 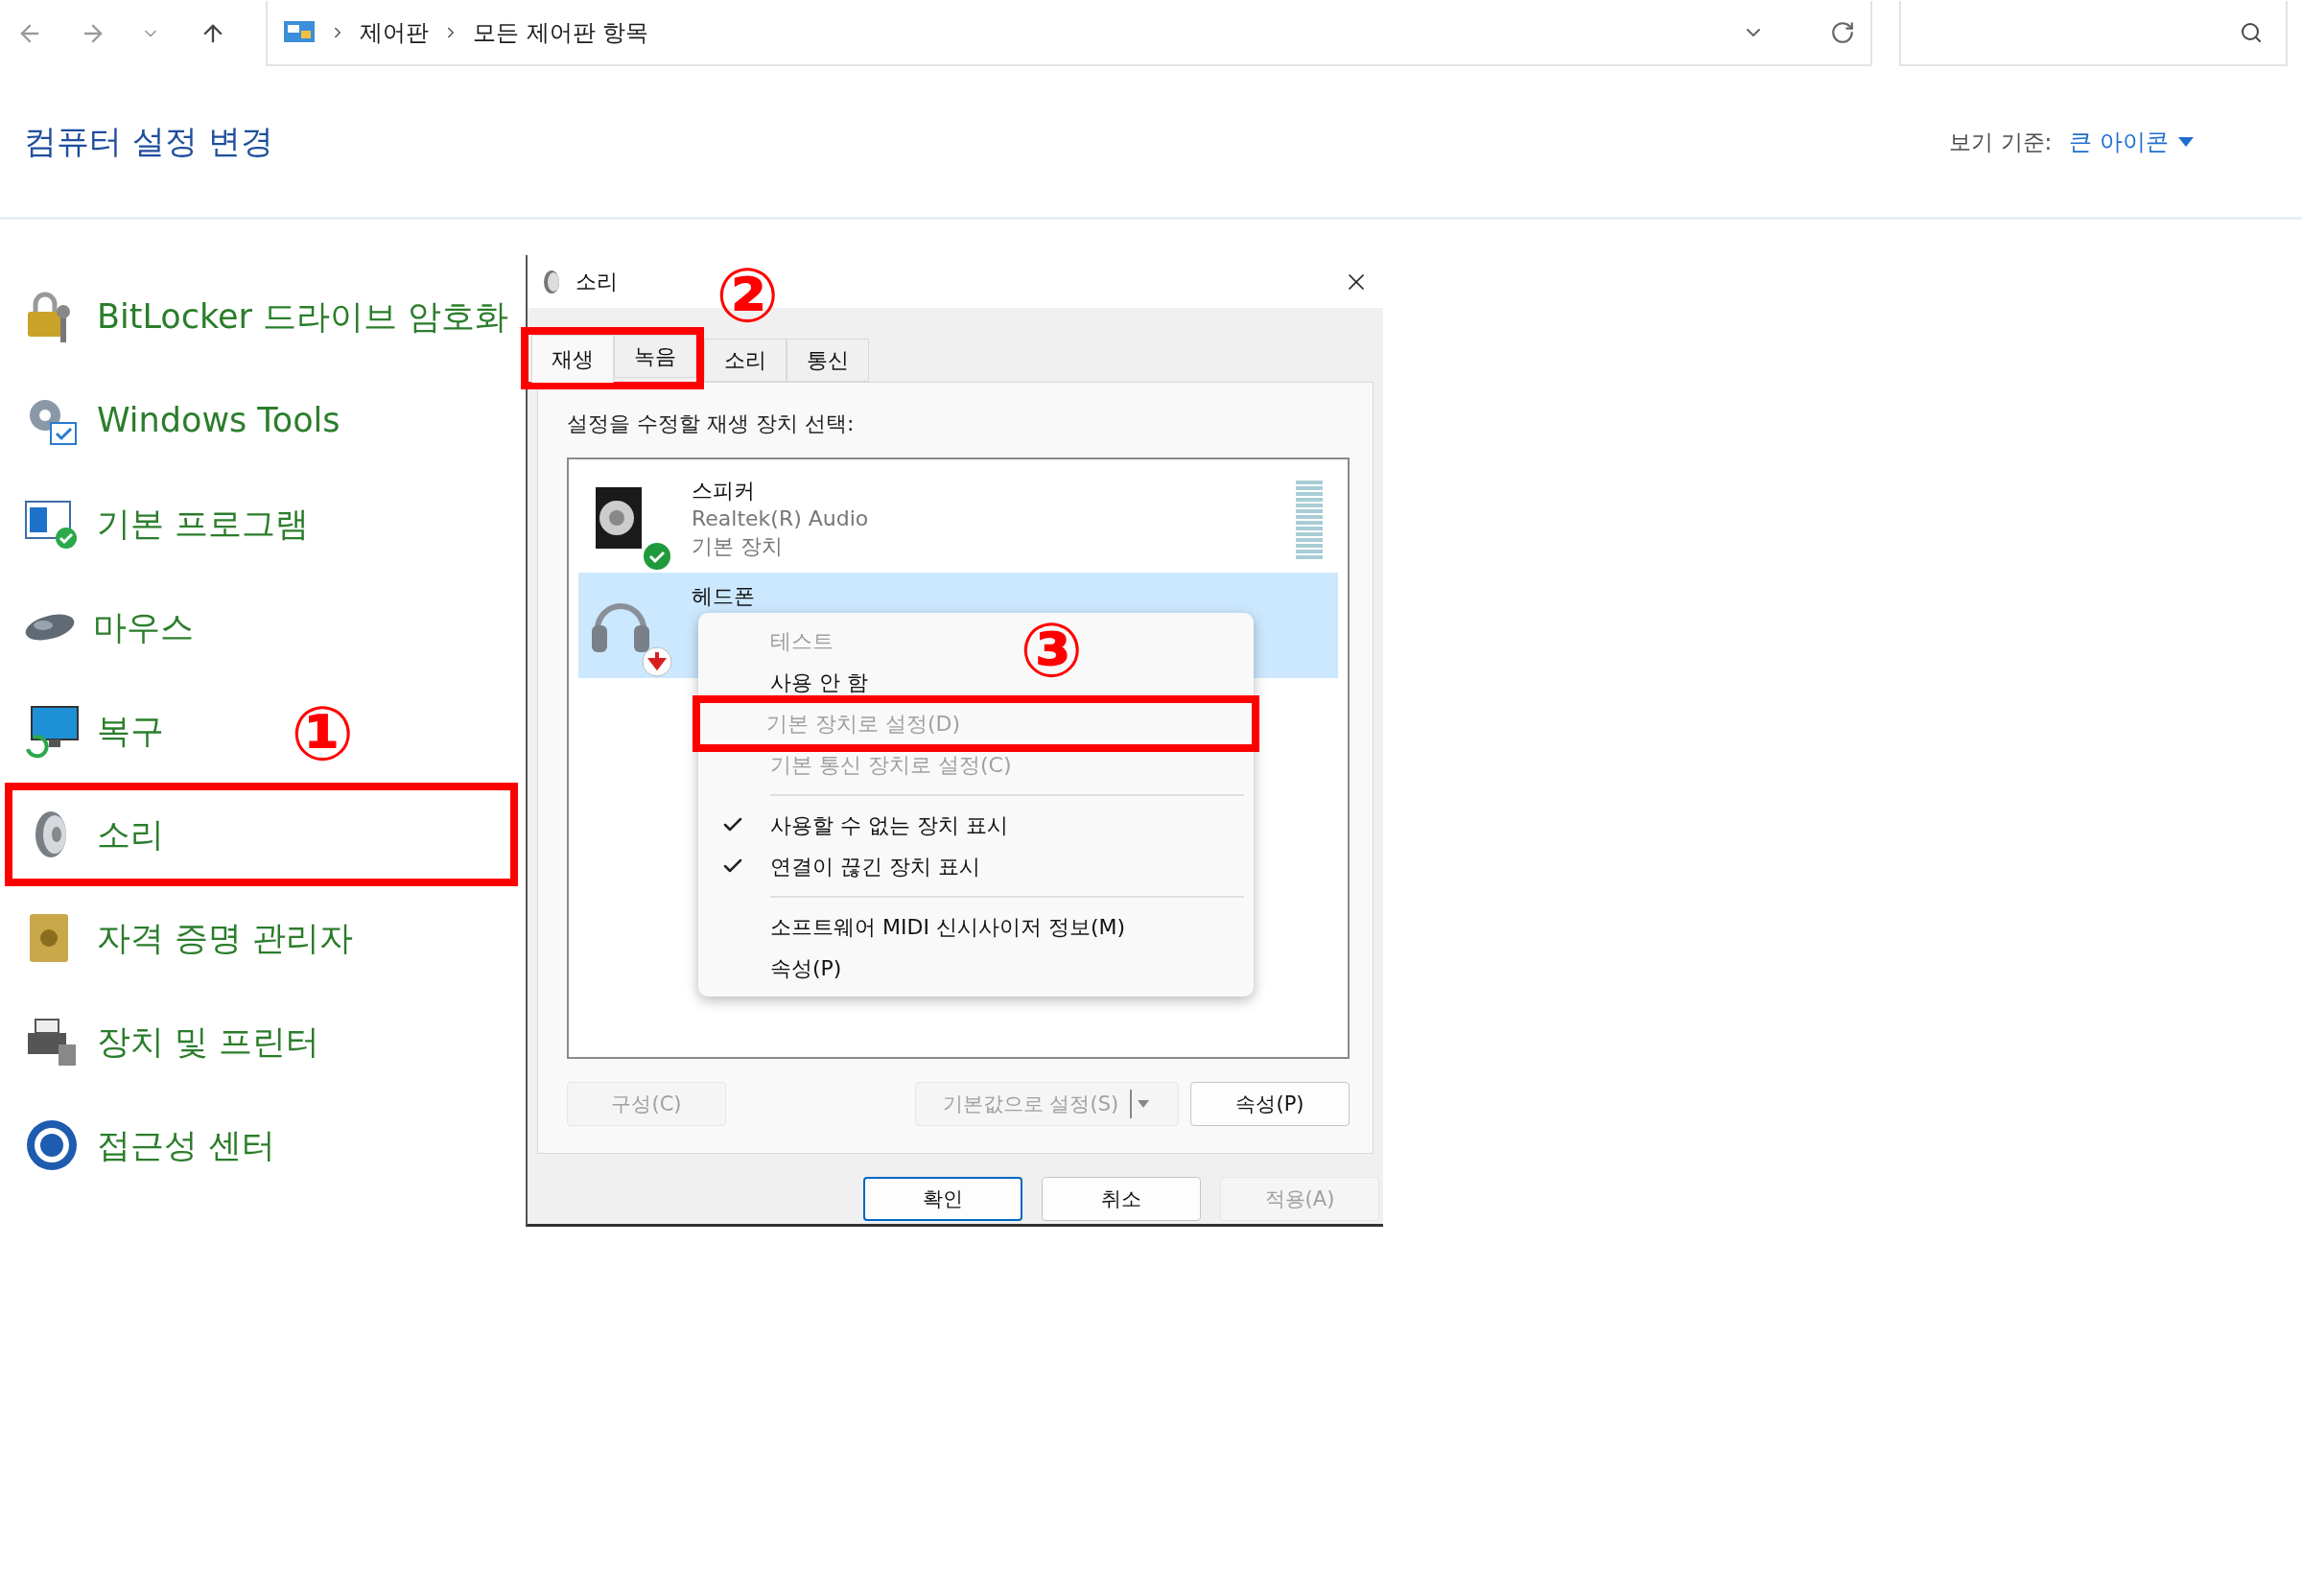 What do you see at coordinates (724, 491) in the screenshot?
I see `device-name: 스피커` at bounding box center [724, 491].